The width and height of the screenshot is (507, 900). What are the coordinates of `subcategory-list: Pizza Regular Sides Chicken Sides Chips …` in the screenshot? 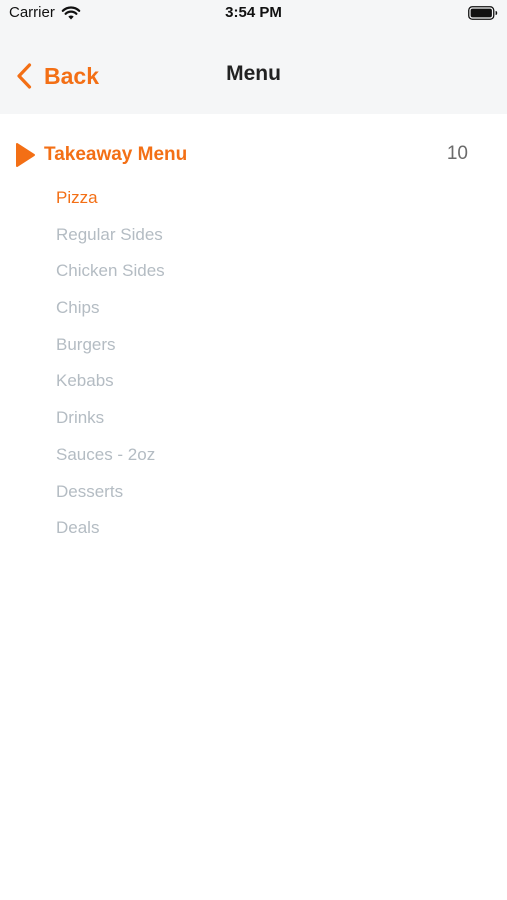 It's located at (110, 363).